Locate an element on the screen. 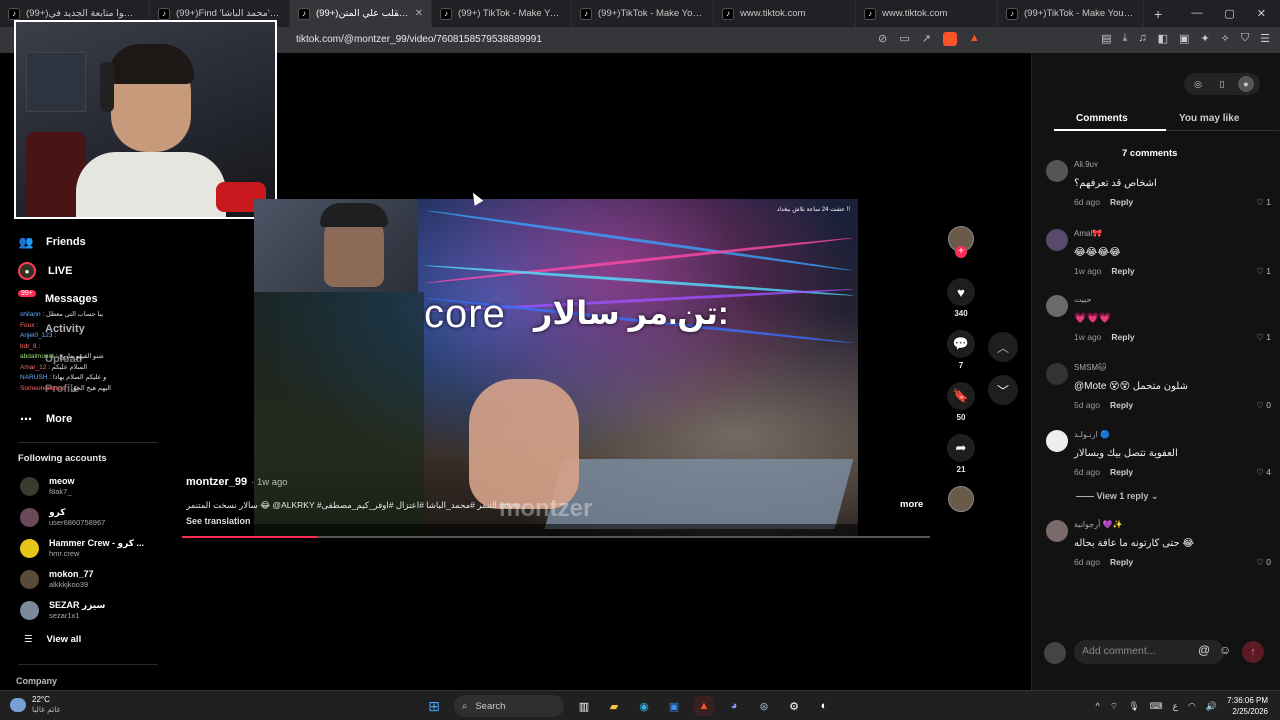  view-all-button: ☰ View all is located at coordinates (52, 639).